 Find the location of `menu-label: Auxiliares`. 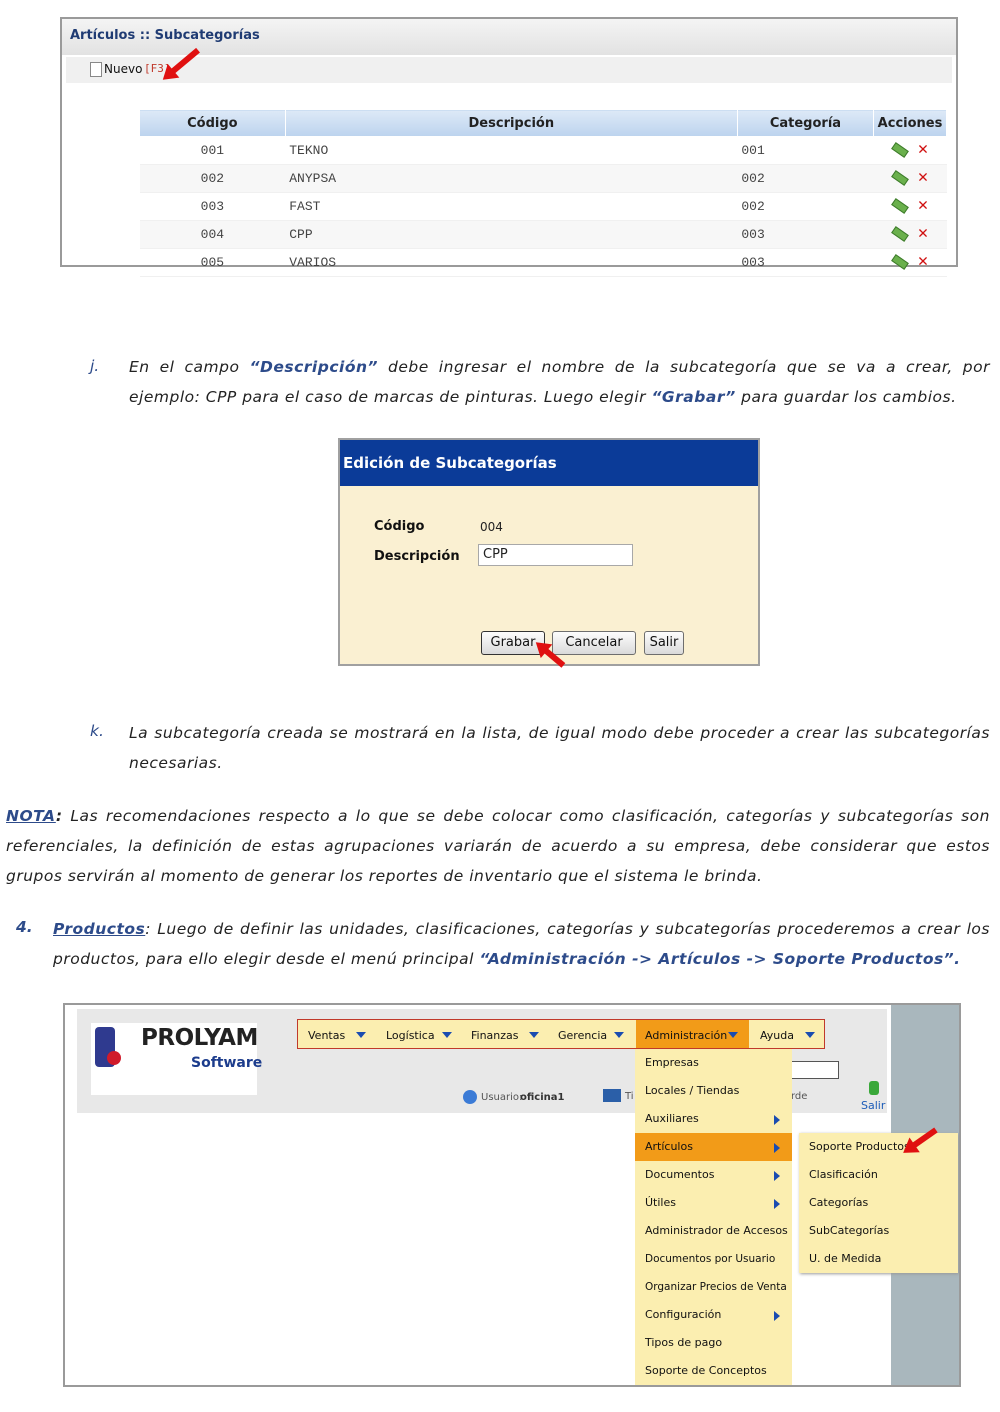

menu-label: Auxiliares is located at coordinates (672, 1118).